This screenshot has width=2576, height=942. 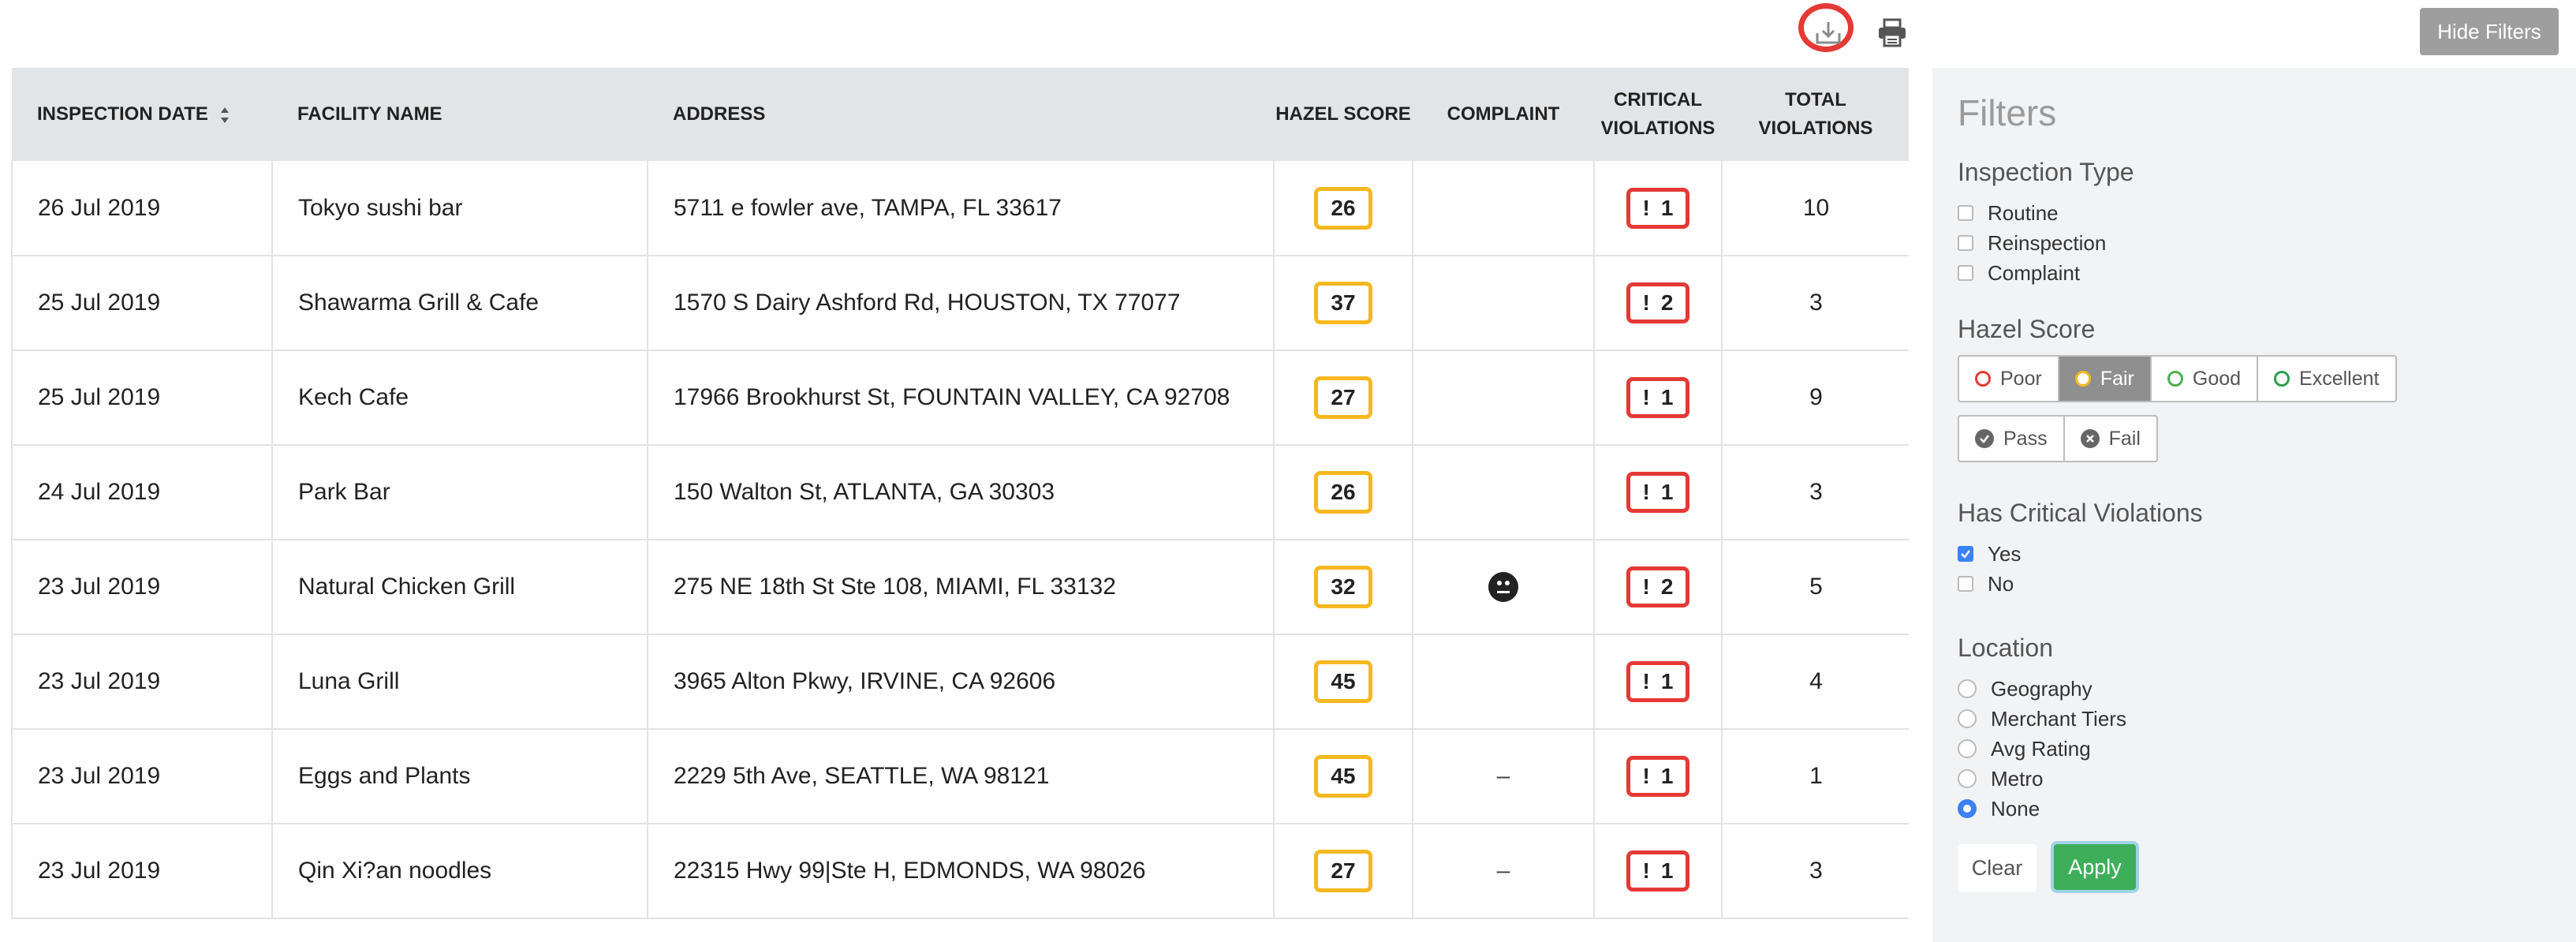 I want to click on radio-option: Avg Rating, so click(x=2267, y=749).